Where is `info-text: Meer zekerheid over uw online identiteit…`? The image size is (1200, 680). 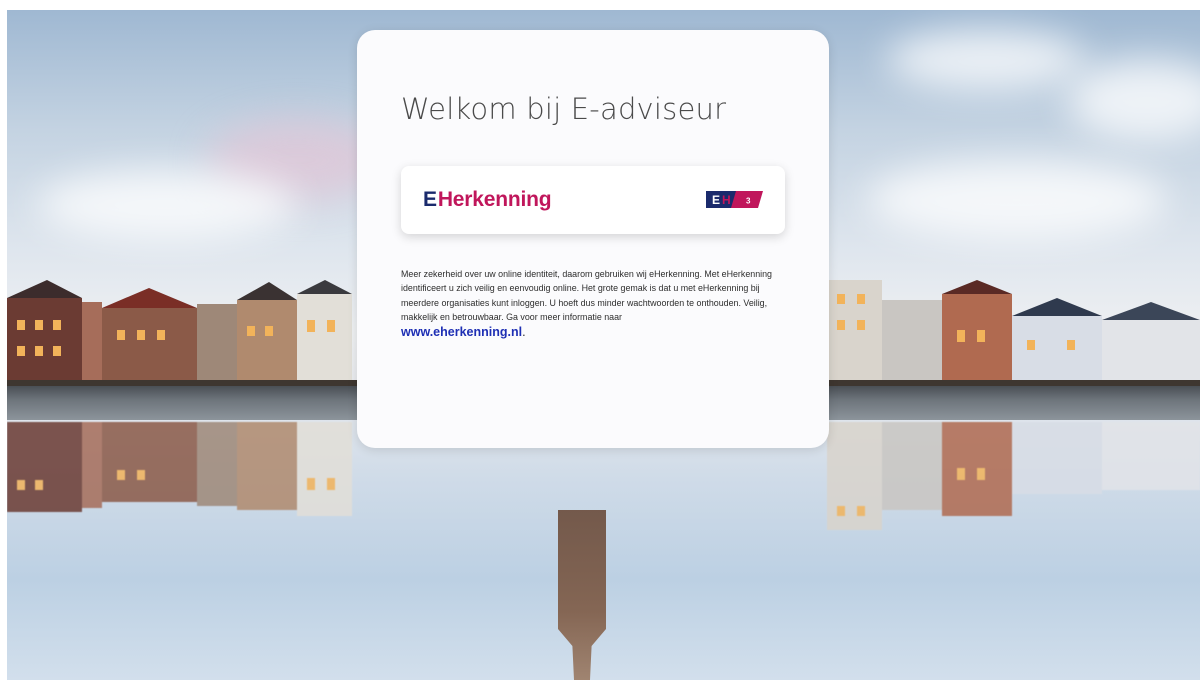 info-text: Meer zekerheid over uw online identiteit… is located at coordinates (597, 303).